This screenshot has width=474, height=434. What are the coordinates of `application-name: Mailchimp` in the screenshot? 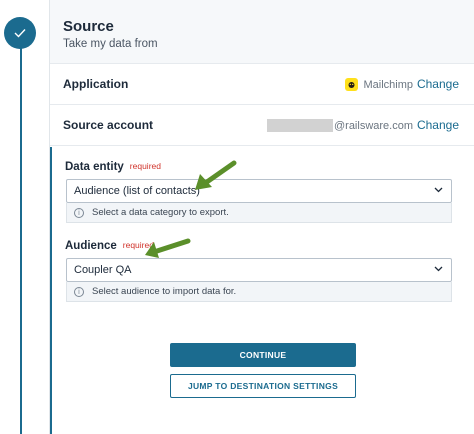 It's located at (388, 84).